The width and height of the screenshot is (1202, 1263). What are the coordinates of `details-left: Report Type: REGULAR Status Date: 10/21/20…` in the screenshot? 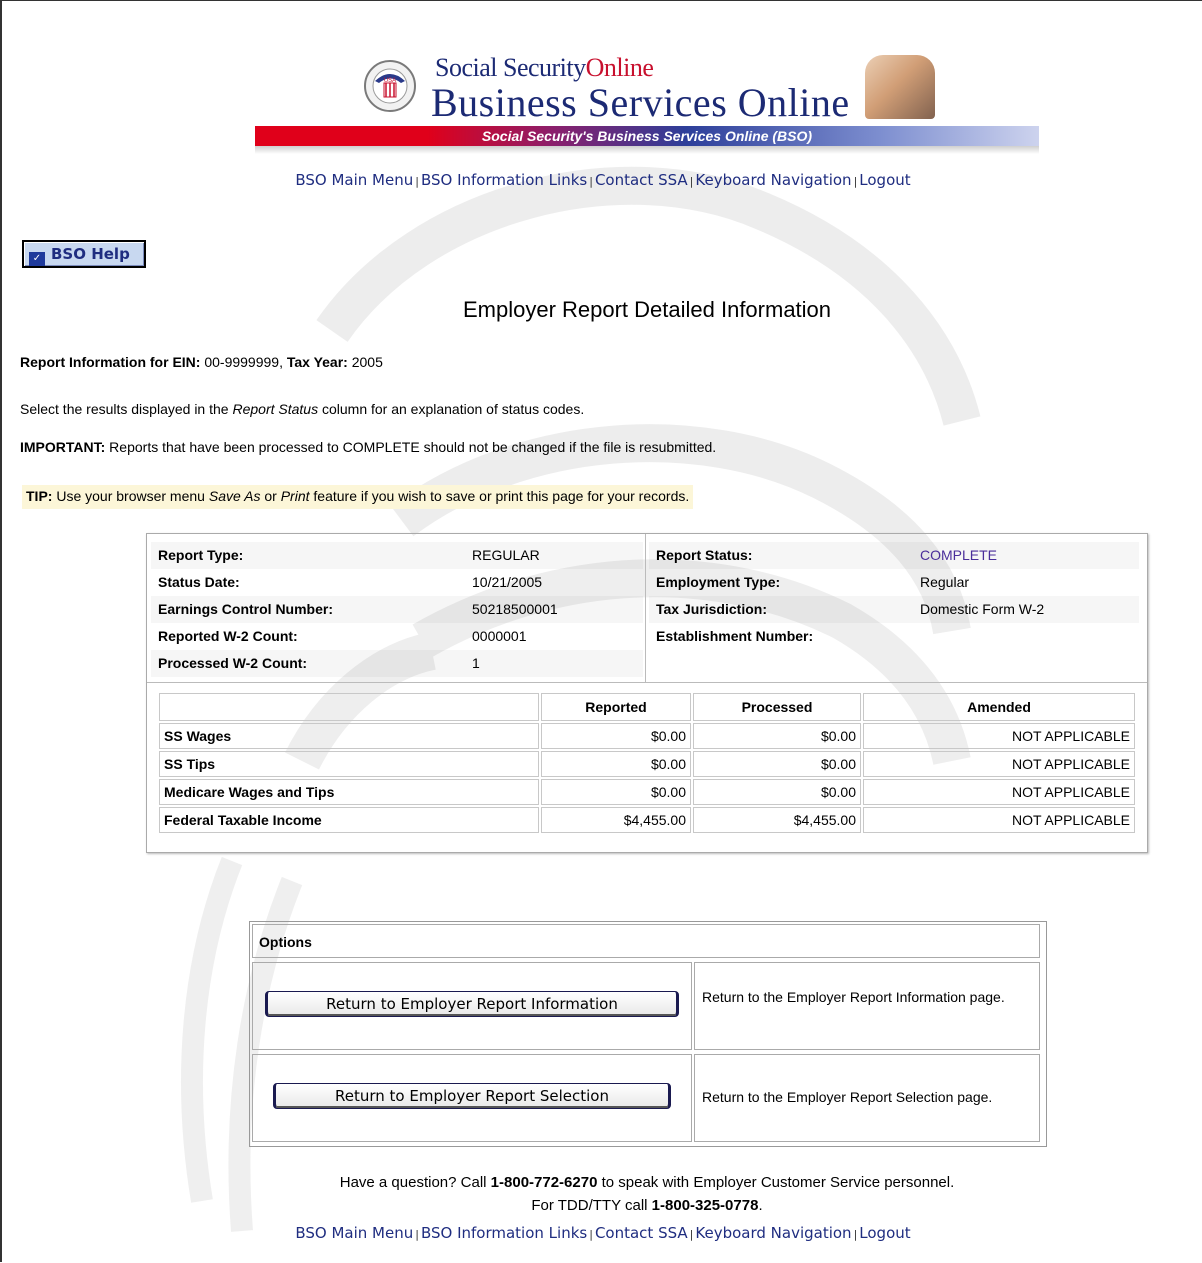 It's located at (397, 609).